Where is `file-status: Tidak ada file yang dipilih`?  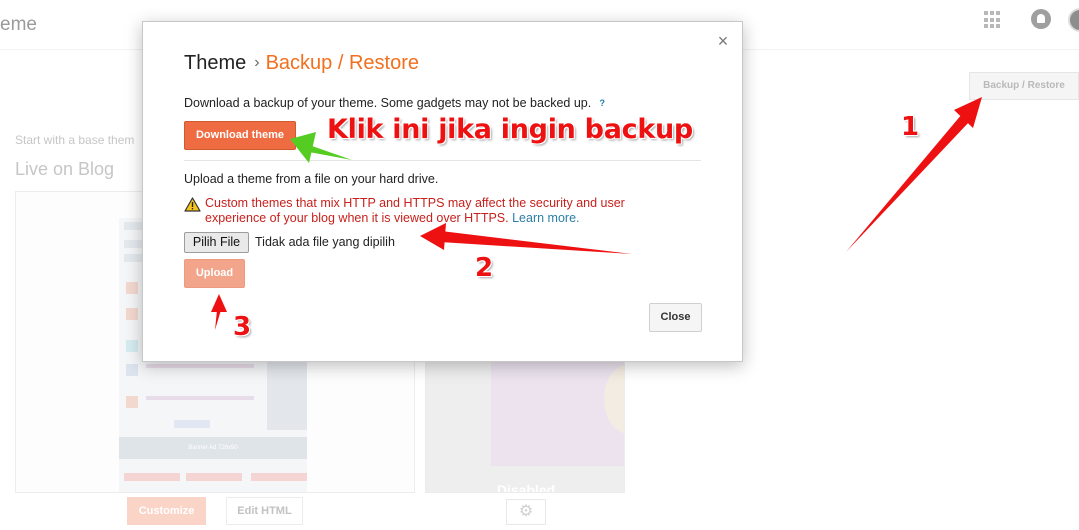 file-status: Tidak ada file yang dipilih is located at coordinates (325, 242).